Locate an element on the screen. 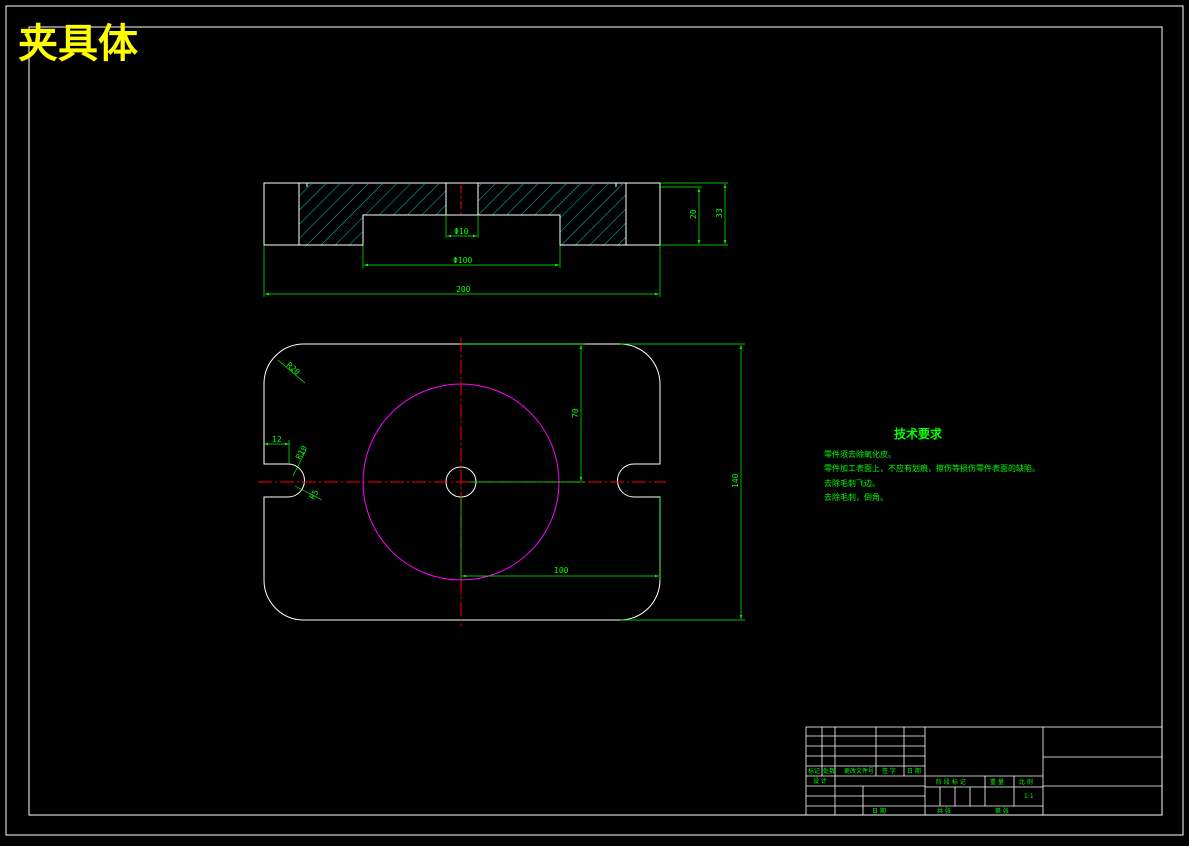 The width and height of the screenshot is (1189, 846). tech-line-1: 零件须去除氧化皮。 is located at coordinates (860, 454).